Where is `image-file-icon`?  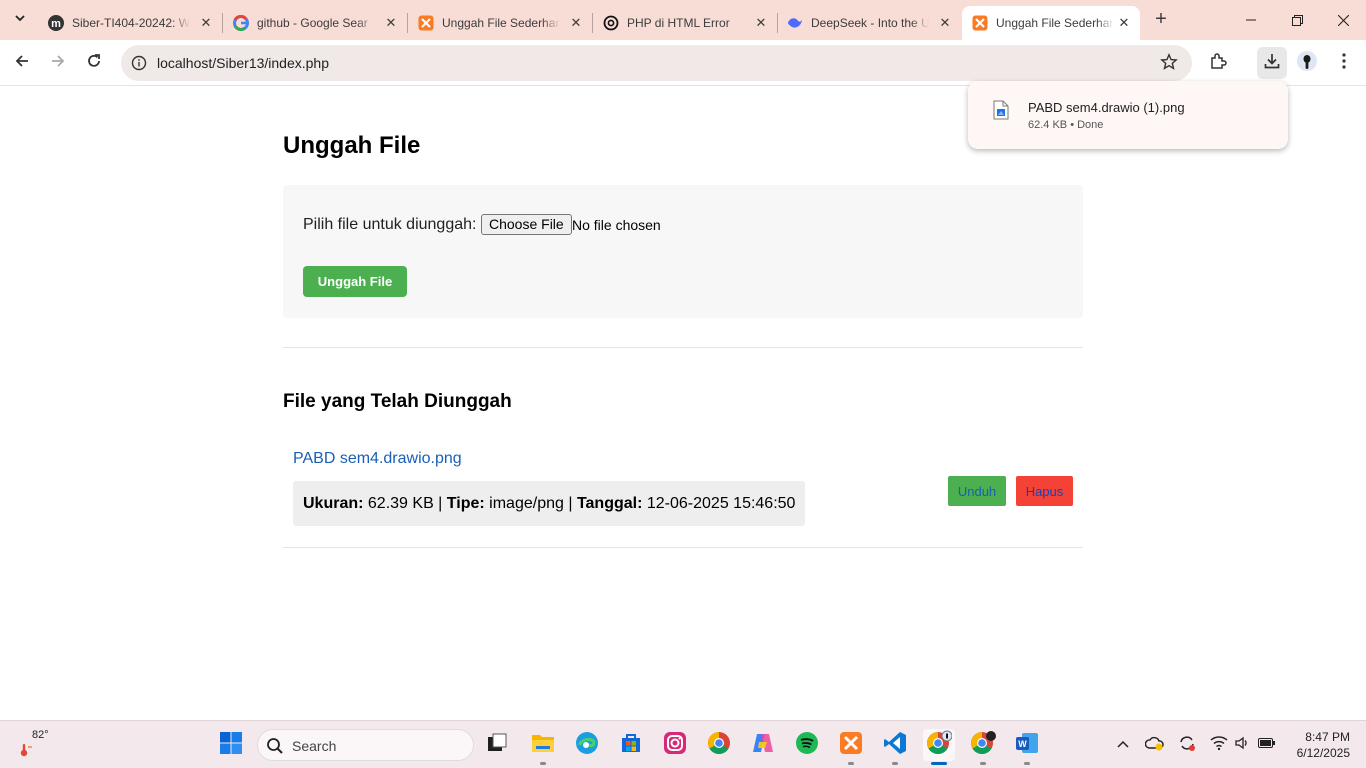 image-file-icon is located at coordinates (1001, 112).